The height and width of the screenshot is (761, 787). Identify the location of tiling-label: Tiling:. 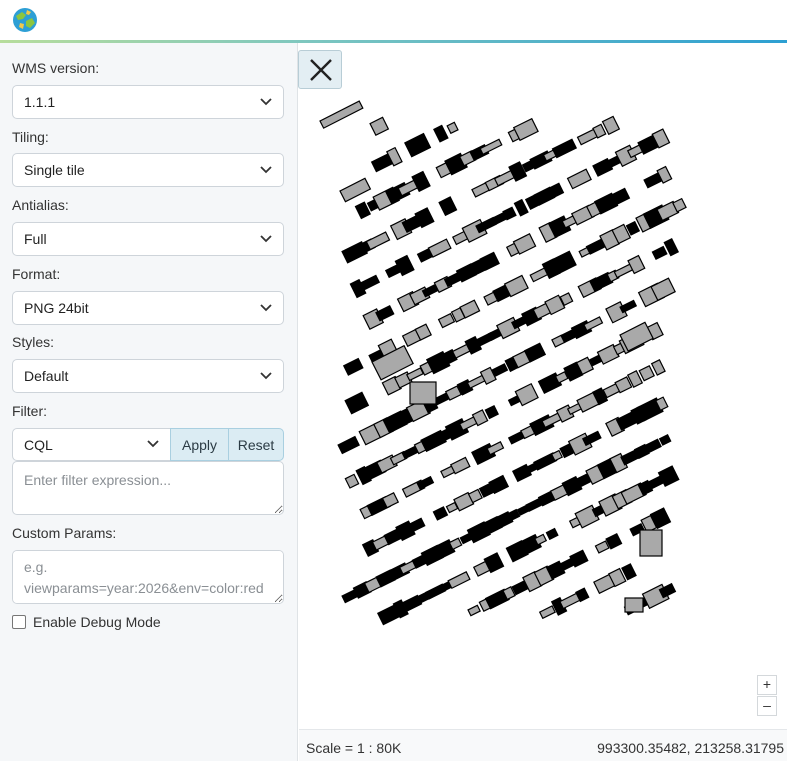
(30, 137).